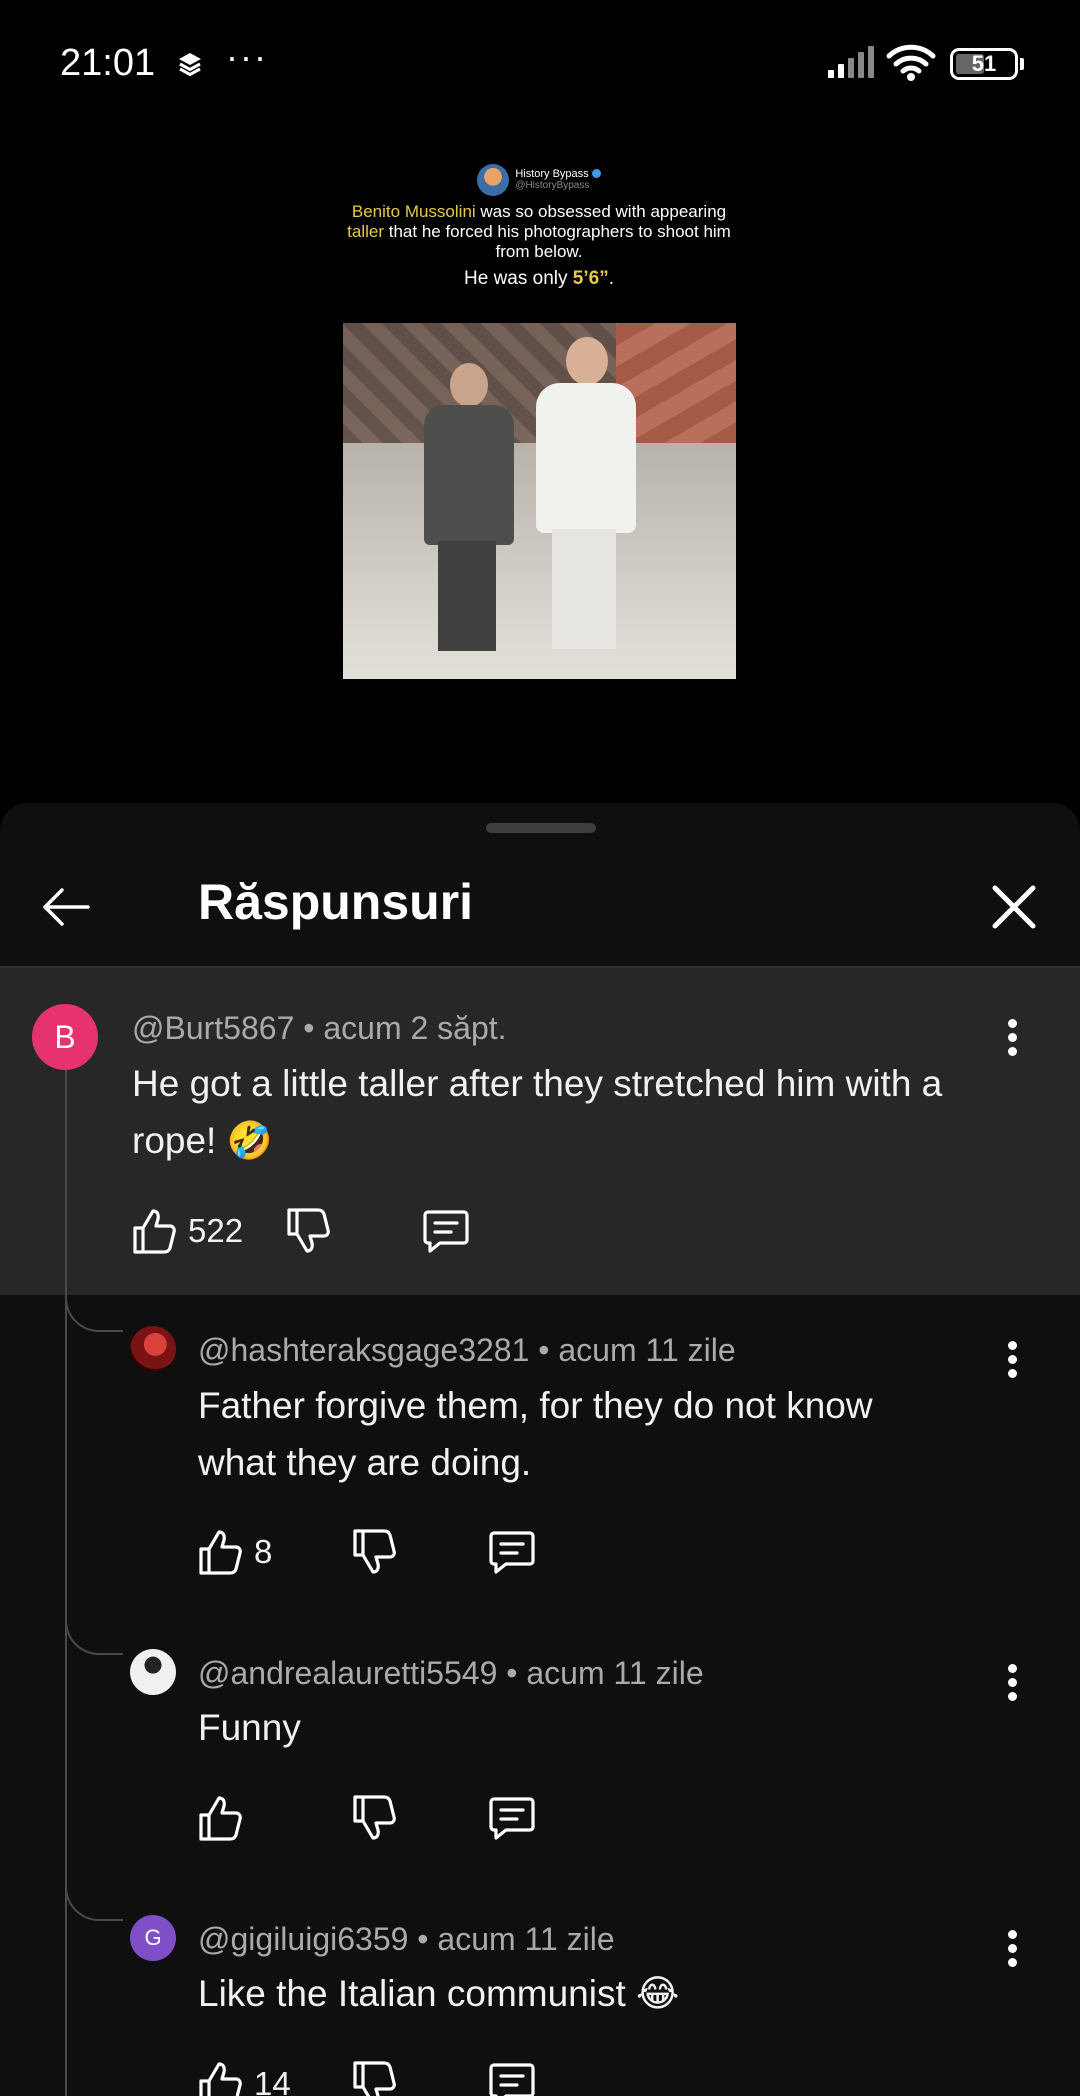 The image size is (1080, 2096). What do you see at coordinates (66, 1579) in the screenshot?
I see `thread-line` at bounding box center [66, 1579].